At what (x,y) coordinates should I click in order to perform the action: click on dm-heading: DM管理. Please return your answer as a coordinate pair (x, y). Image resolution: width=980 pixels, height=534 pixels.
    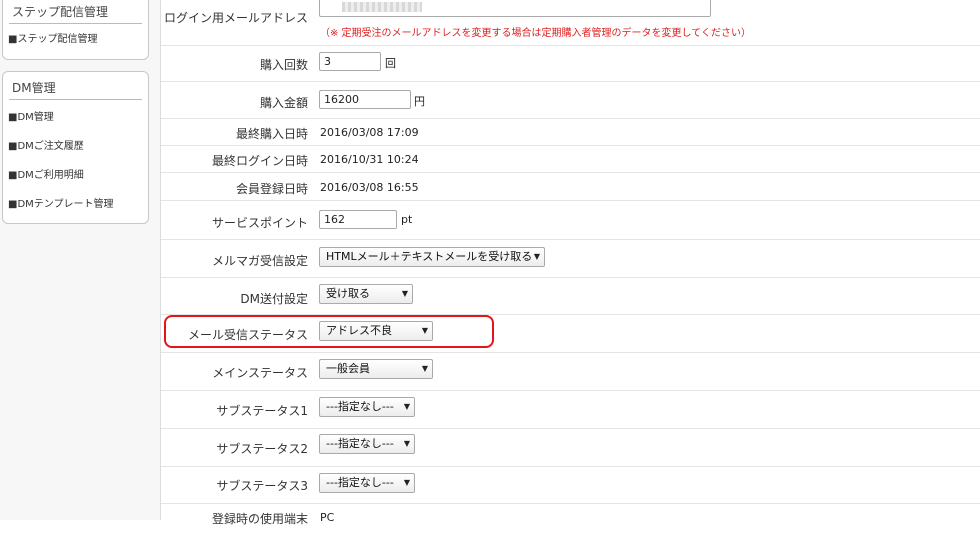
    Looking at the image, I should click on (75, 88).